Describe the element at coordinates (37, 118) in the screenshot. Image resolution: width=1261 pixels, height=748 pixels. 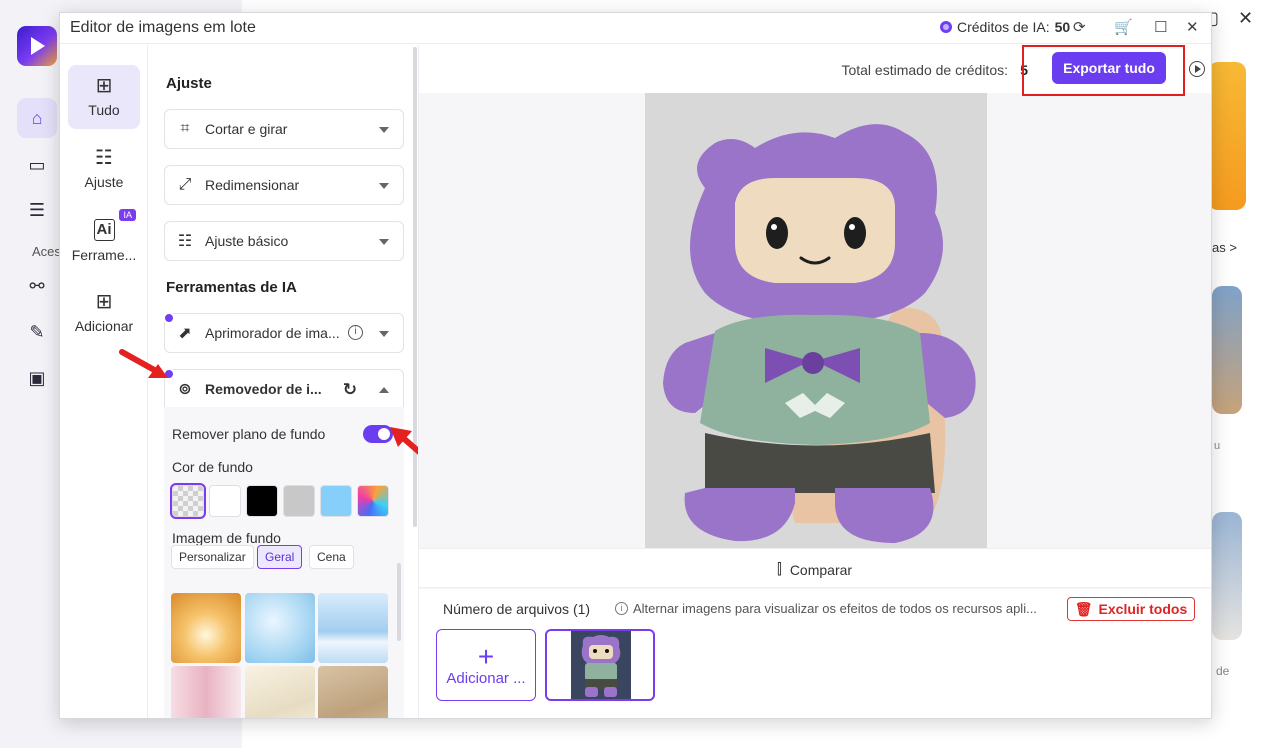
I see `home-icon: ⌂` at that location.